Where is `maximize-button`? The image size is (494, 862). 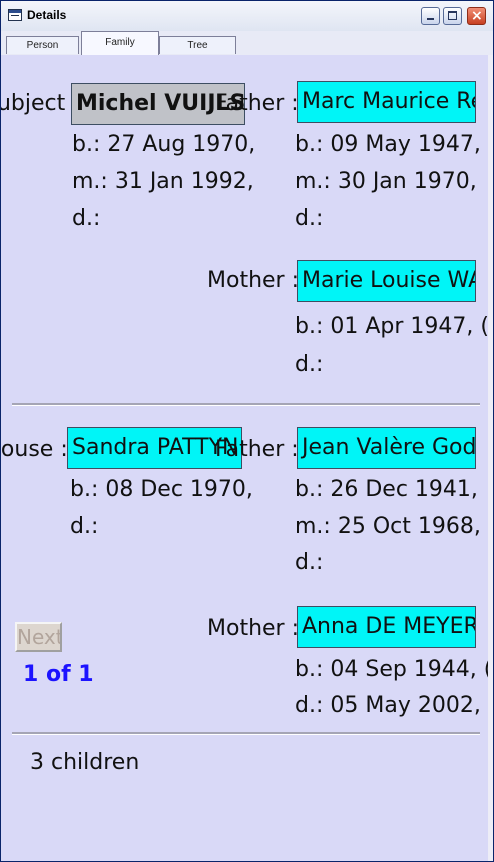 maximize-button is located at coordinates (452, 16).